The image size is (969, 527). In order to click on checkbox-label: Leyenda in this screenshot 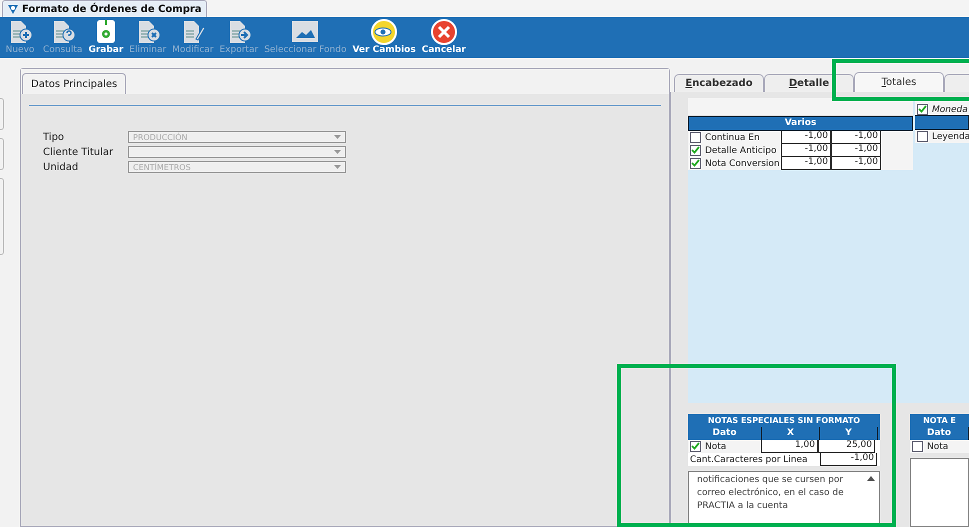, I will do `click(950, 137)`.